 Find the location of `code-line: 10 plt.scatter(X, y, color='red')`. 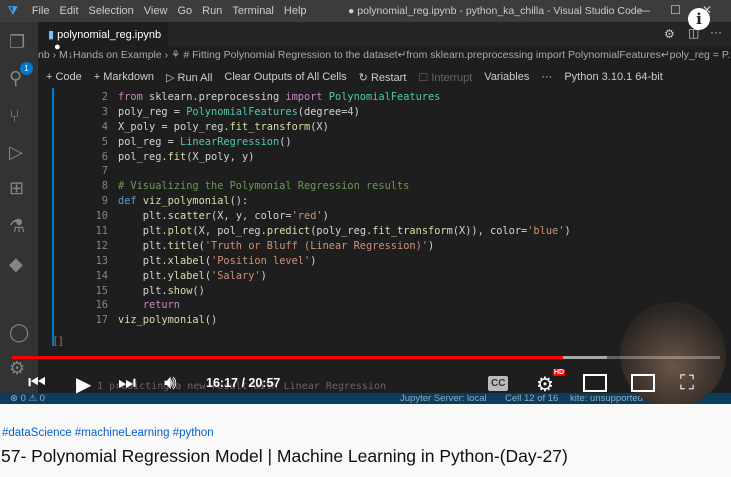

code-line: 10 plt.scatter(X, y, color='red') is located at coordinates (328, 216).